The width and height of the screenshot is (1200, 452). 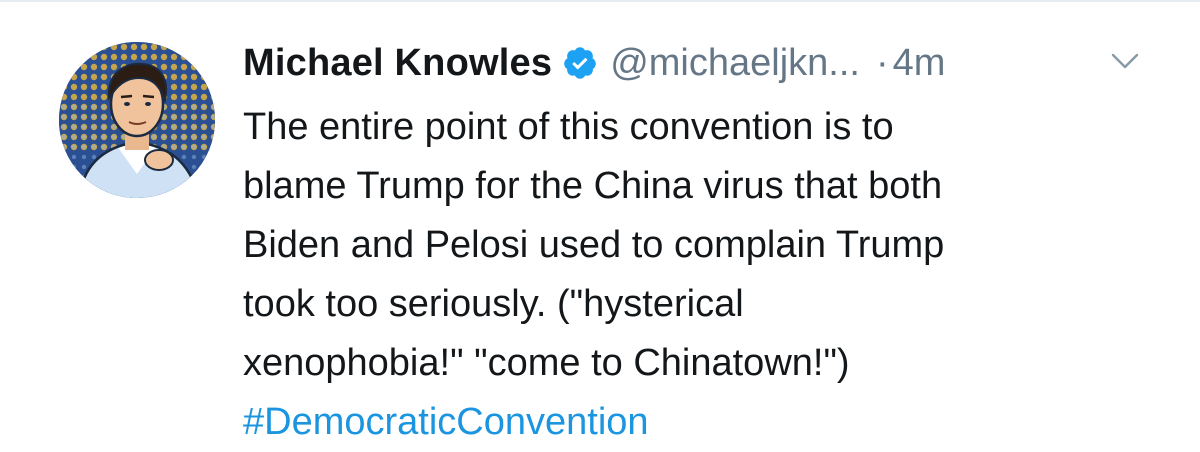 I want to click on author-display-name: Michael Knowles, so click(x=397, y=63).